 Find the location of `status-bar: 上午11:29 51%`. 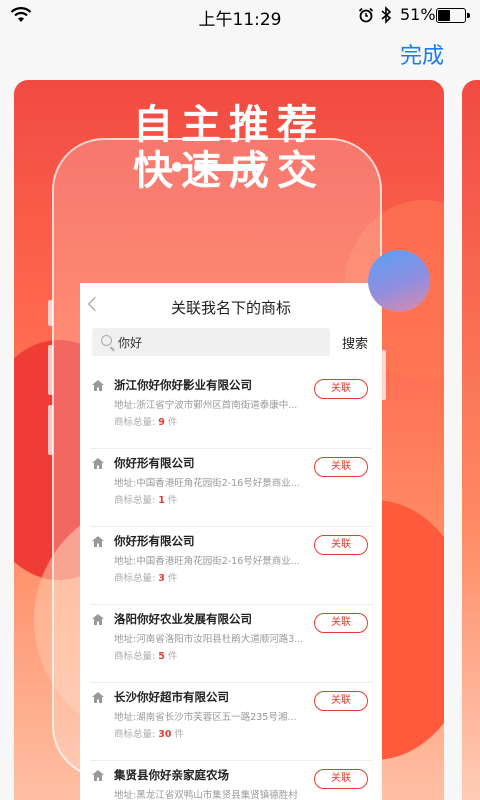

status-bar: 上午11:29 51% is located at coordinates (240, 16).